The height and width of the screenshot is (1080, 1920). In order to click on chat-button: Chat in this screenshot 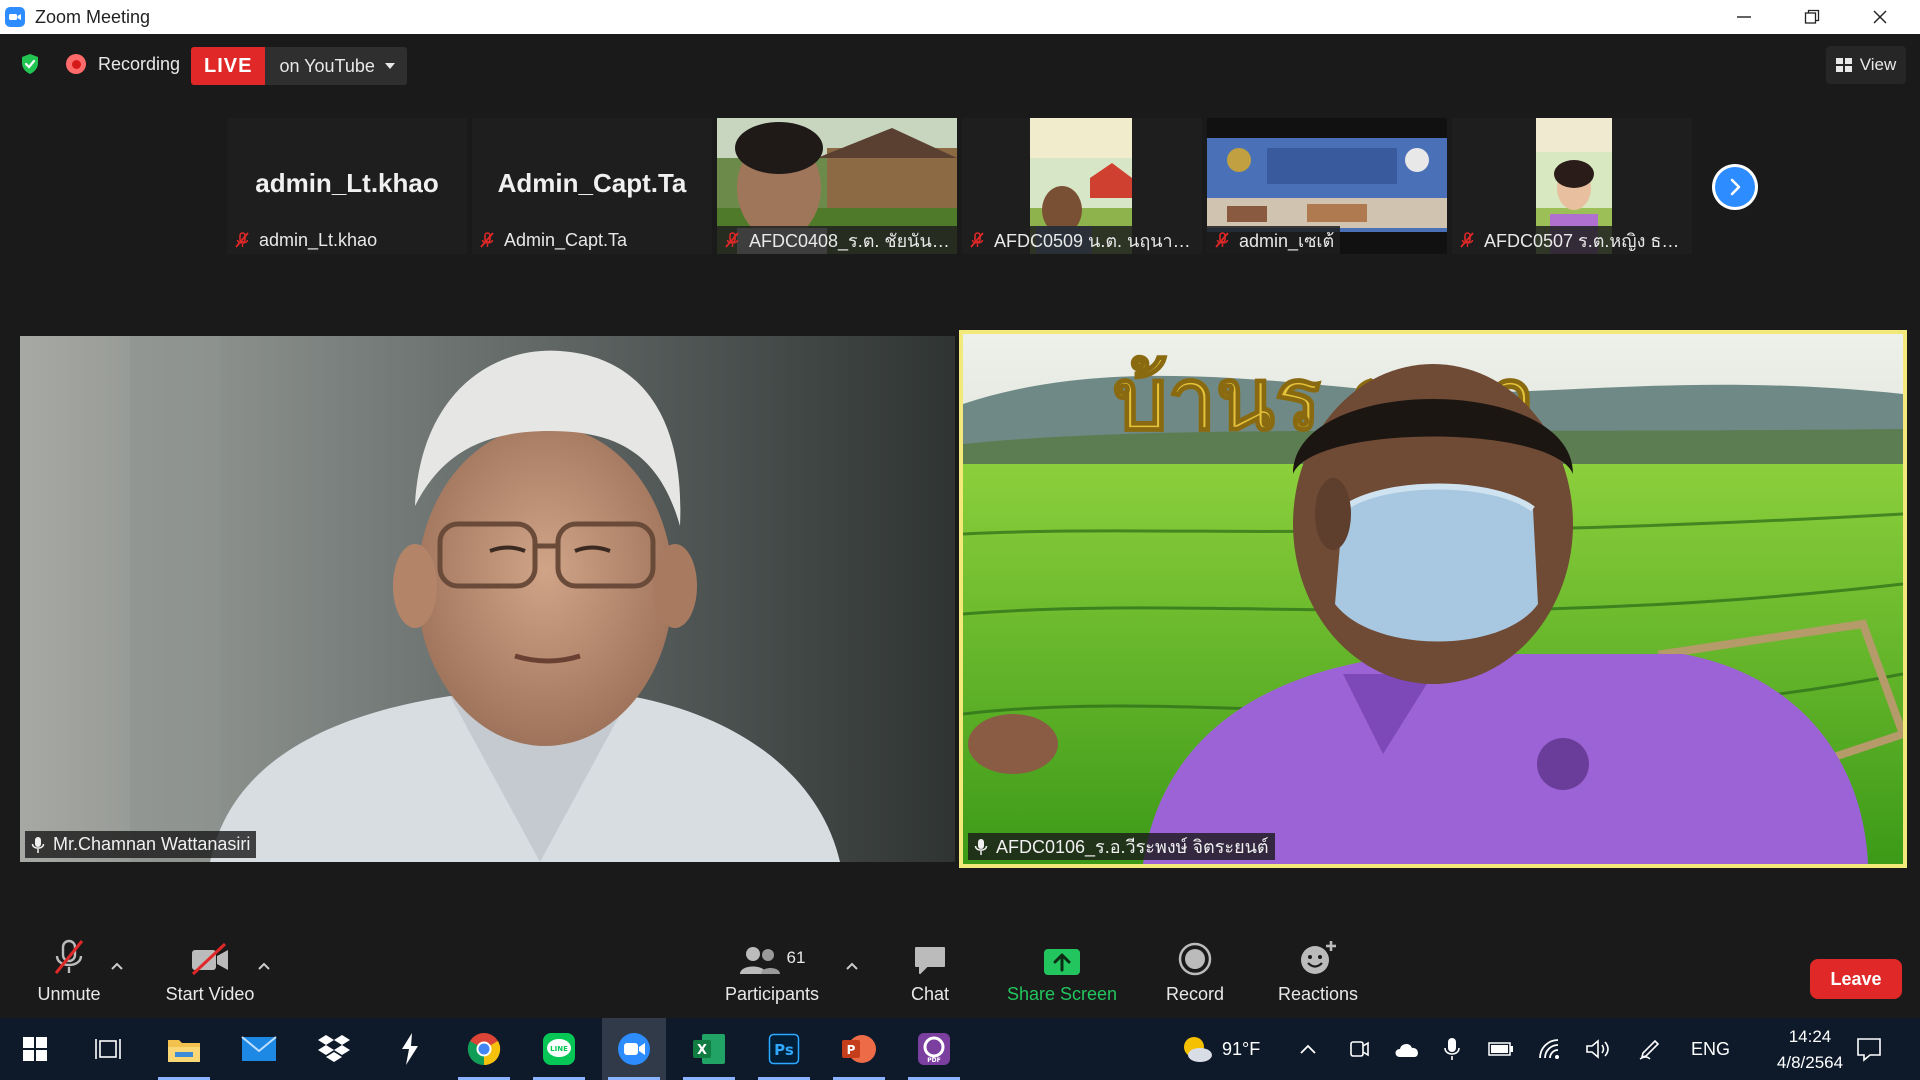, I will do `click(930, 974)`.